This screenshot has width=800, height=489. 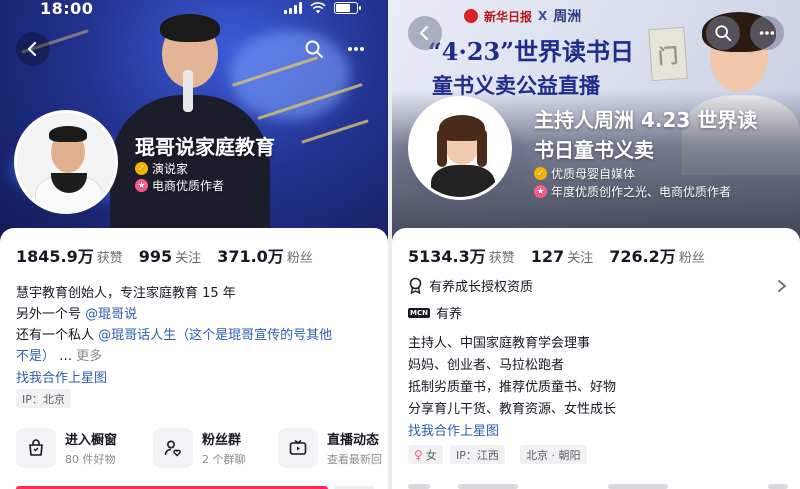 What do you see at coordinates (418, 454) in the screenshot?
I see `female-icon: ♀` at bounding box center [418, 454].